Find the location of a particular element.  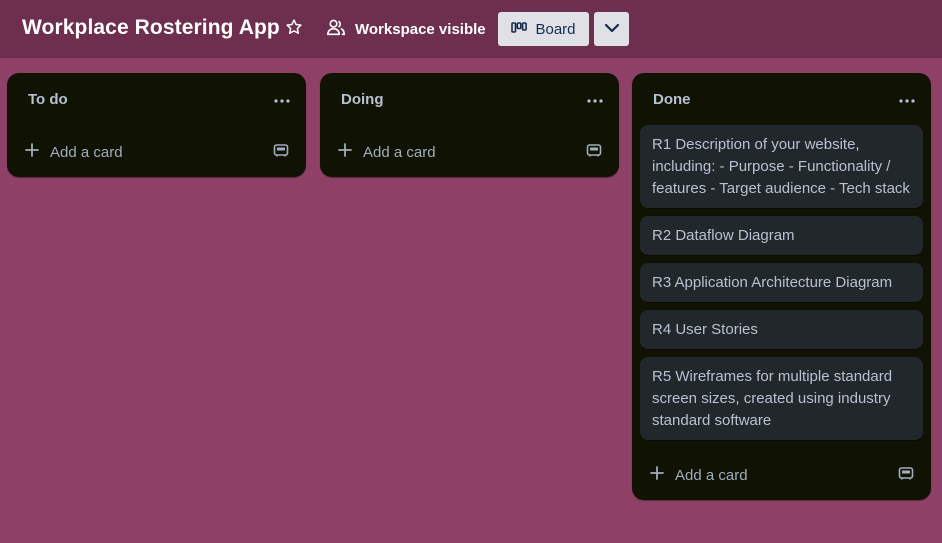

card: R3 Application Architecture Diagram is located at coordinates (781, 282).